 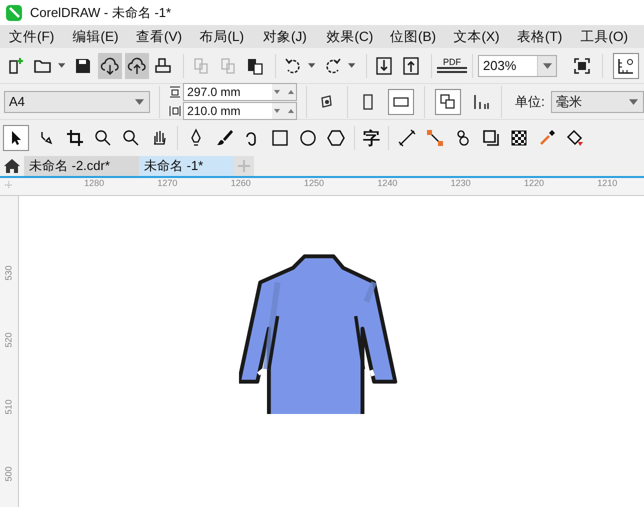 What do you see at coordinates (518, 65) in the screenshot?
I see `zoom-combo: 203%` at bounding box center [518, 65].